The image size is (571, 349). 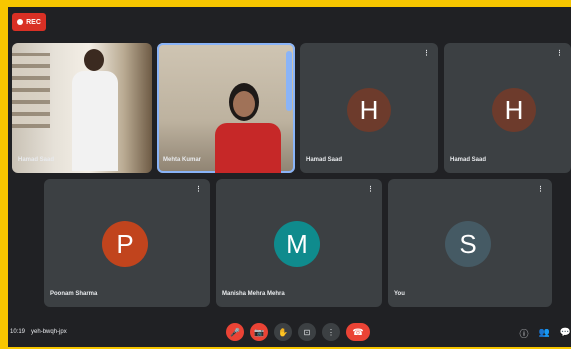 I want to click on present-icon: ⊡, so click(x=307, y=332).